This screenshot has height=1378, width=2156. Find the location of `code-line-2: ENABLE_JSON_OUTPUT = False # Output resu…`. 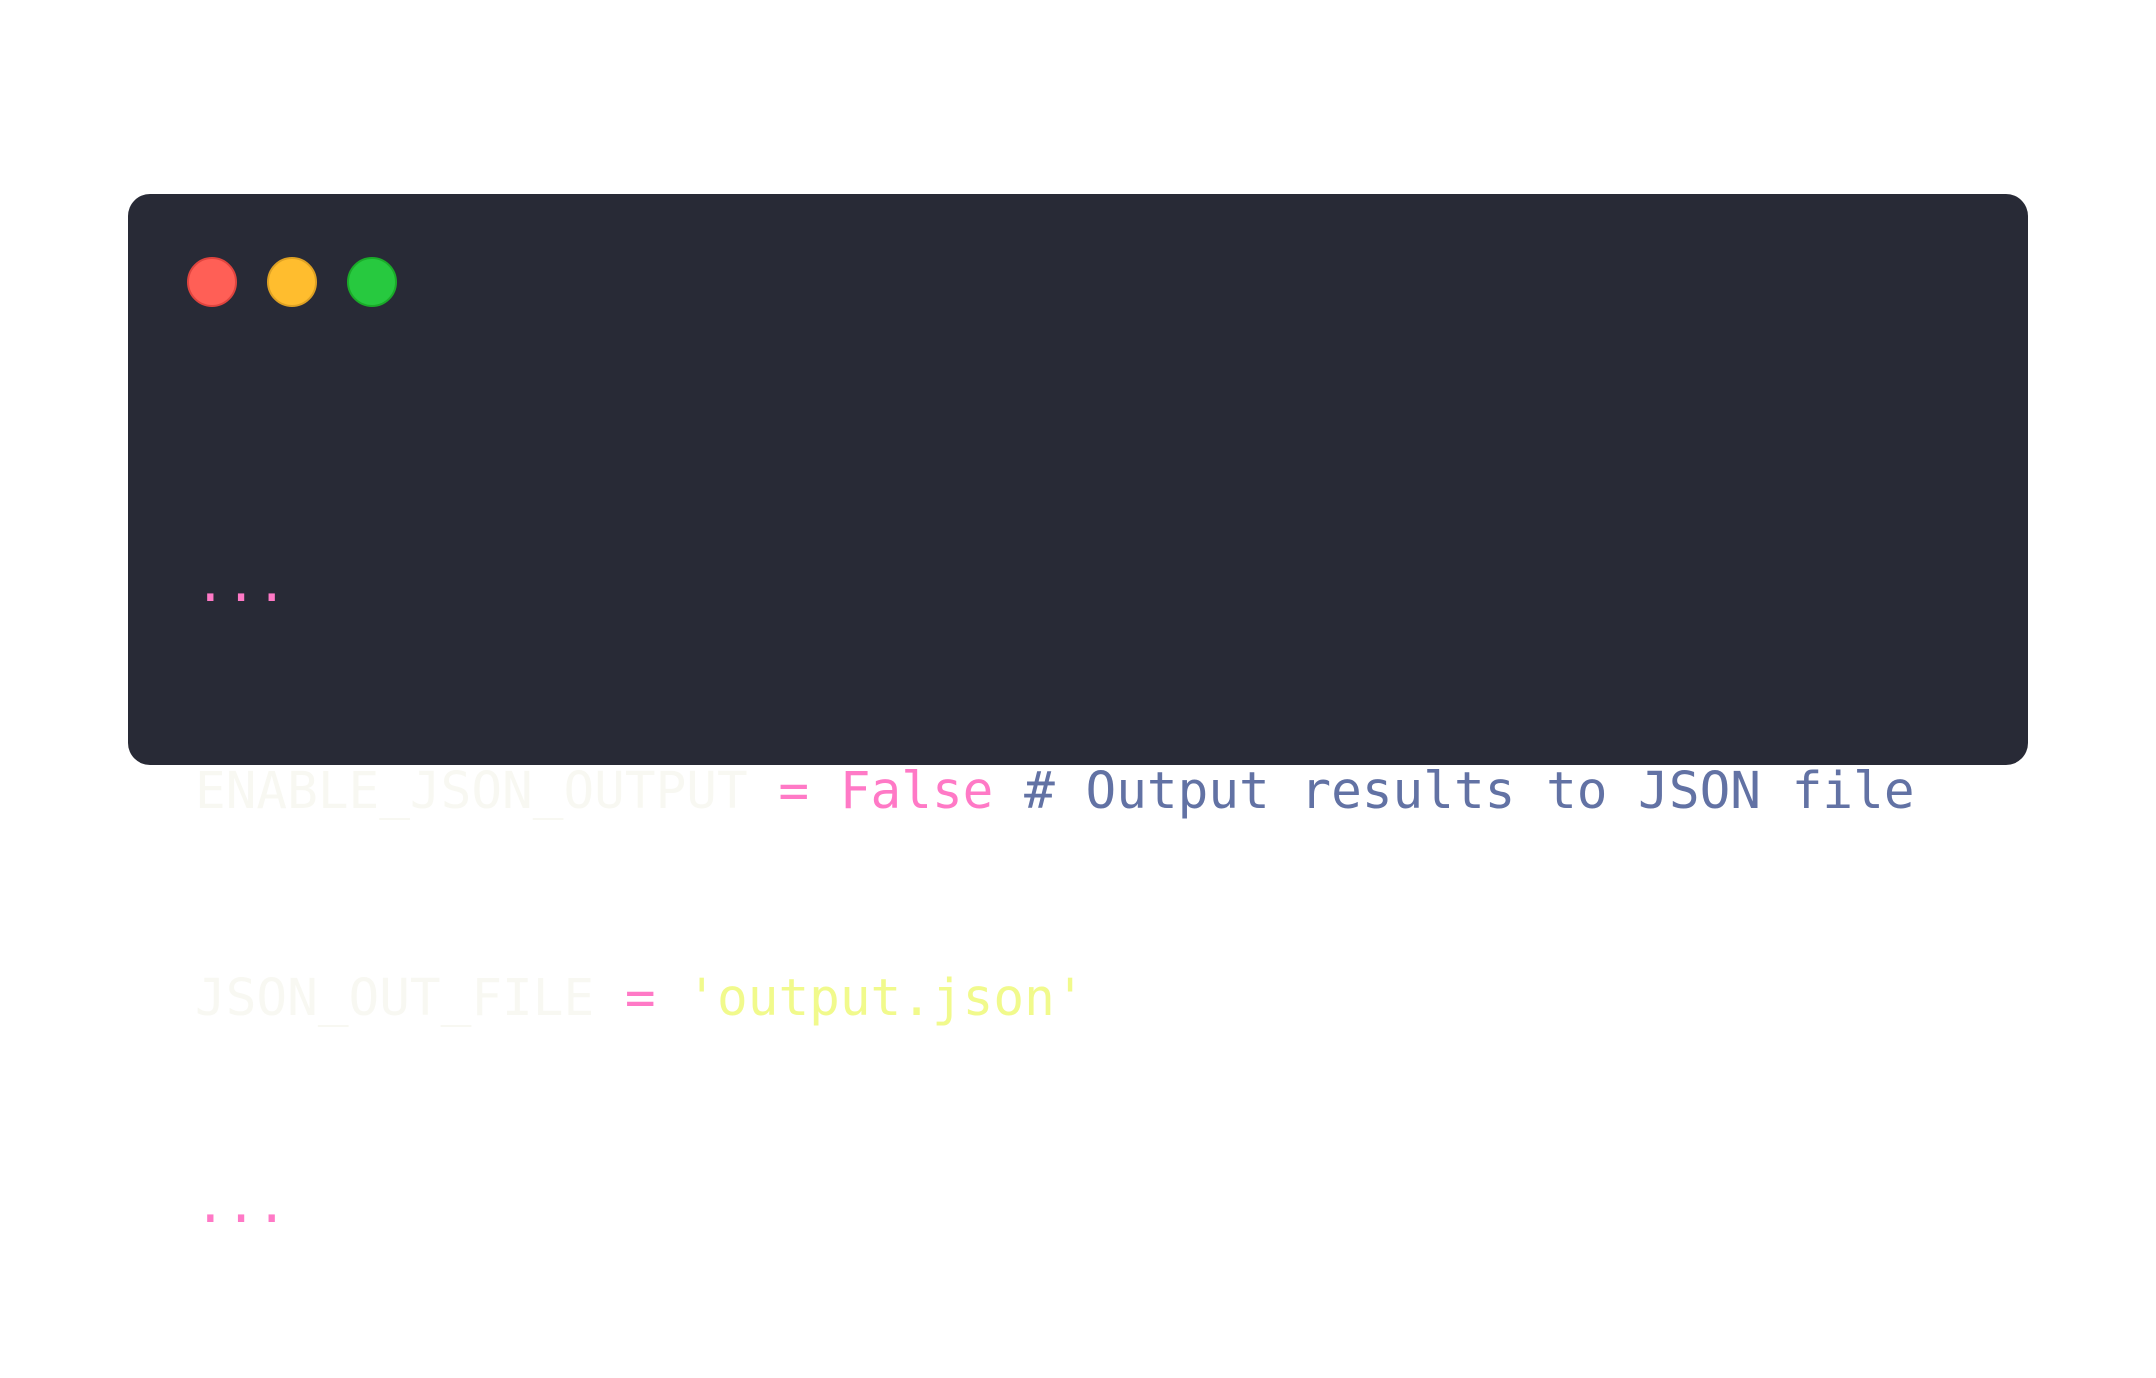

code-line-2: ENABLE_JSON_OUTPUT = False # Output resu… is located at coordinates (1055, 791).